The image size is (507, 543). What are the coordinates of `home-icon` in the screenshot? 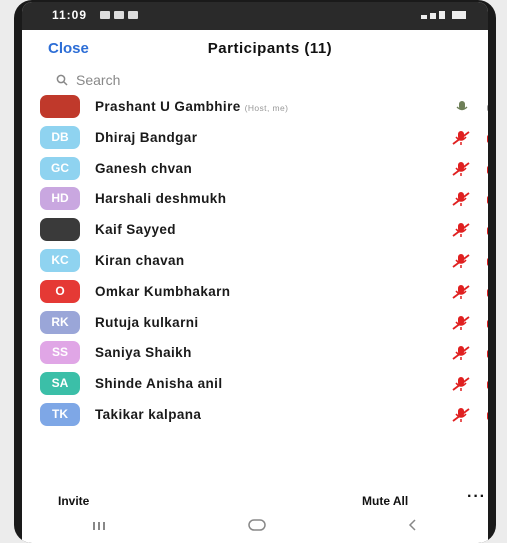 It's located at (257, 524).